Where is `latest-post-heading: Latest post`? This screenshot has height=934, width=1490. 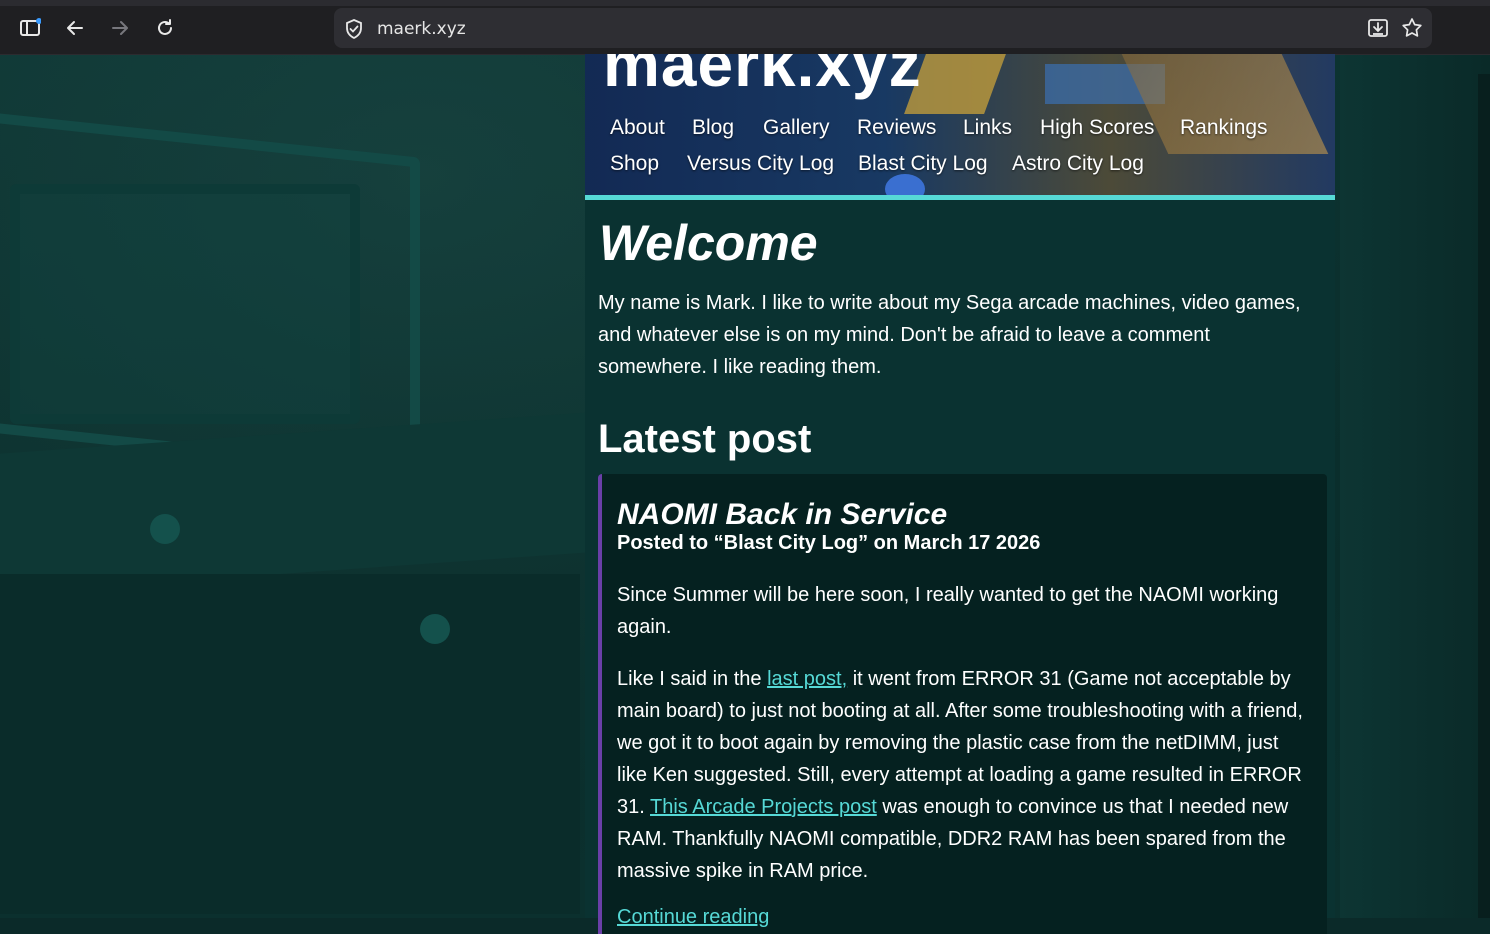
latest-post-heading: Latest post is located at coordinates (705, 439).